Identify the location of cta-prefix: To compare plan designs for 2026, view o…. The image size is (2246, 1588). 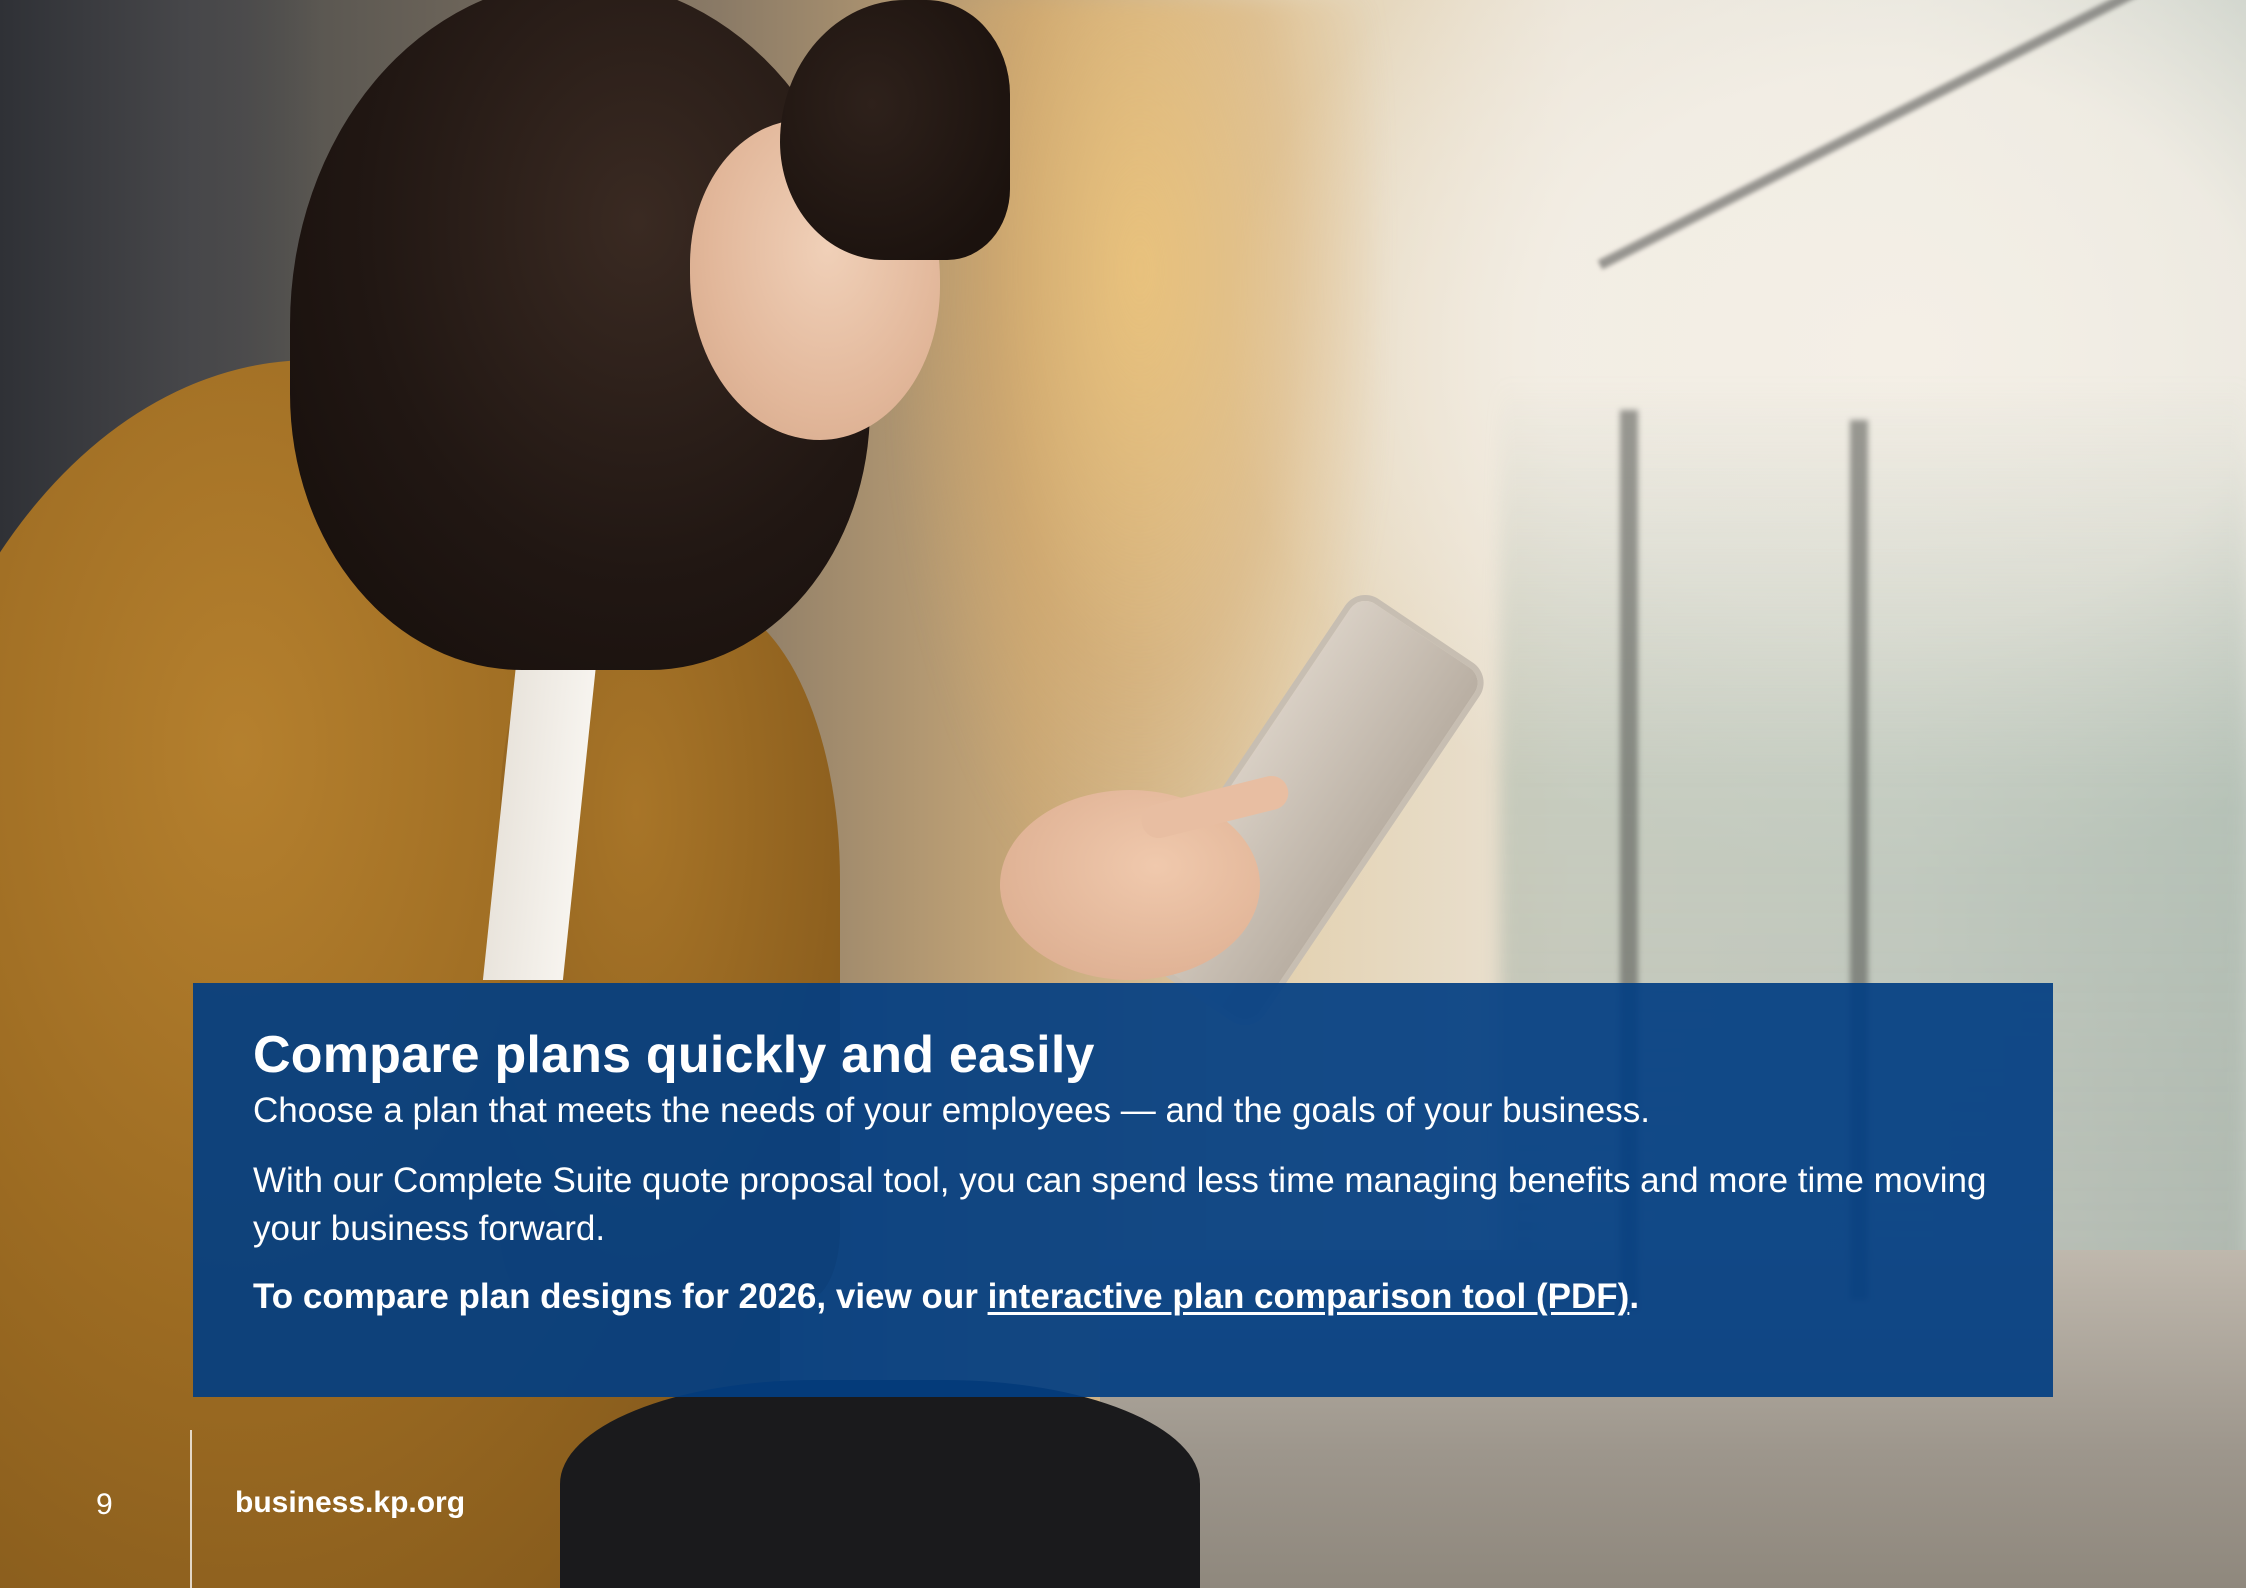
(620, 1296).